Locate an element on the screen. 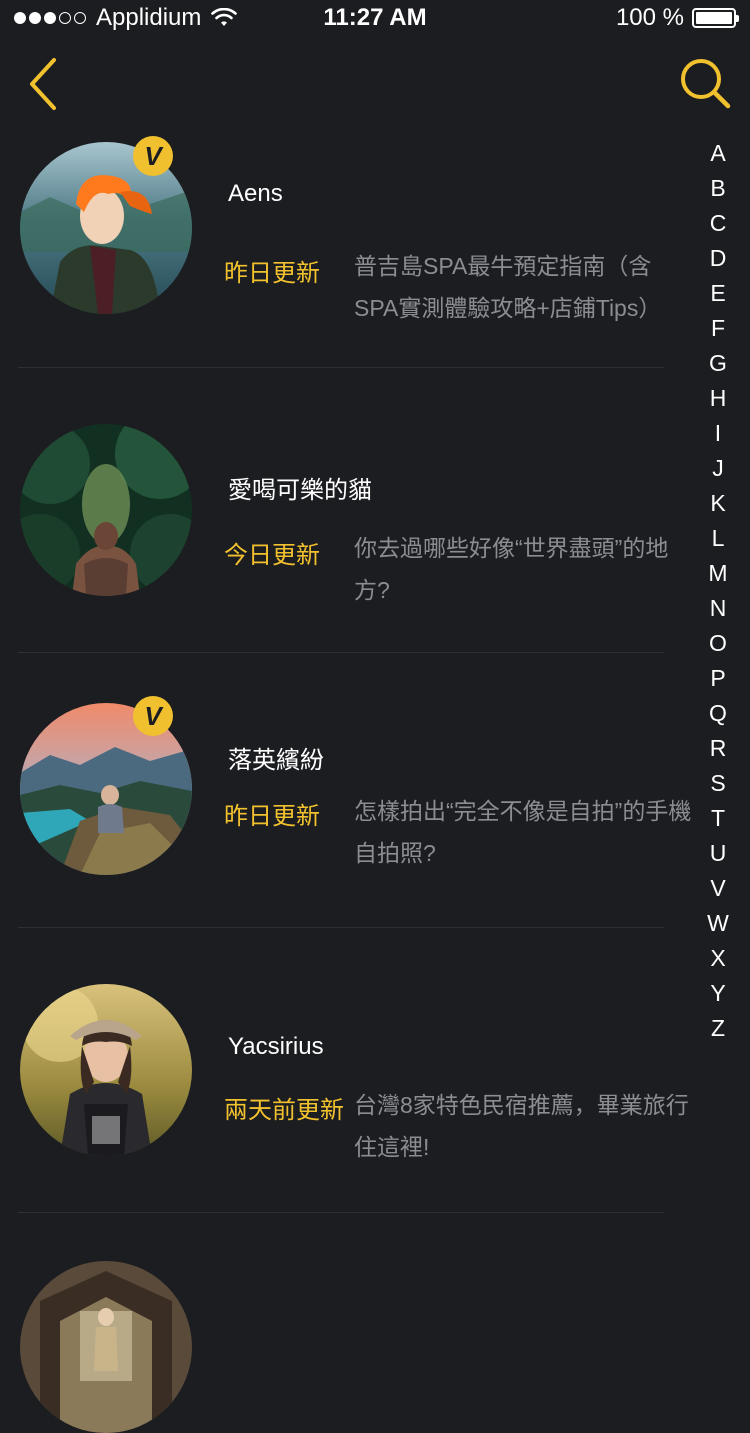  alphabet-index-letter: I is located at coordinates (718, 435).